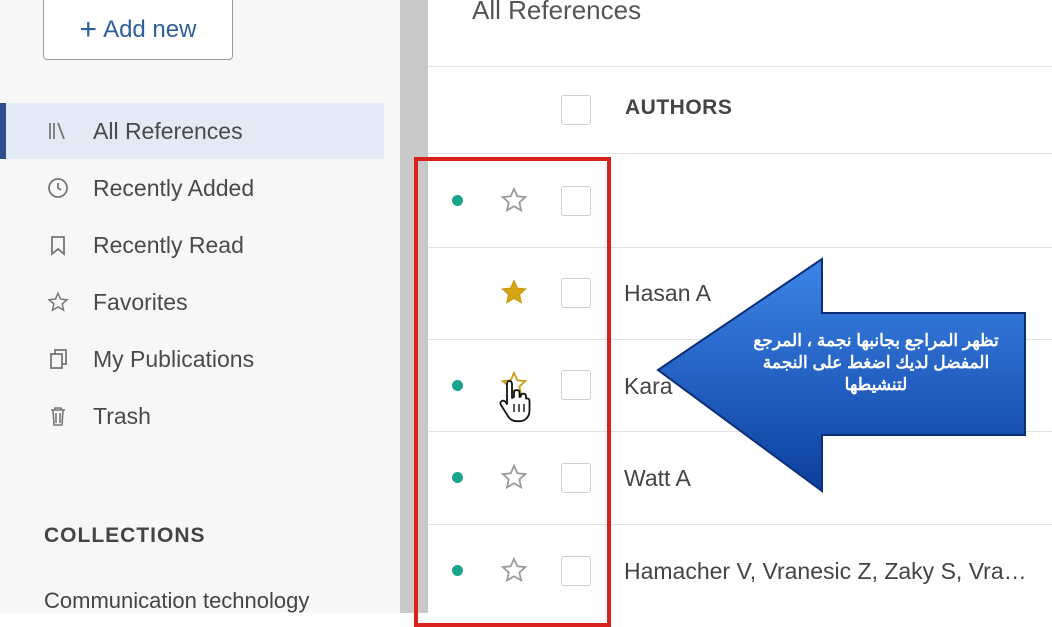 The width and height of the screenshot is (1052, 627). I want to click on star-icon, so click(58, 302).